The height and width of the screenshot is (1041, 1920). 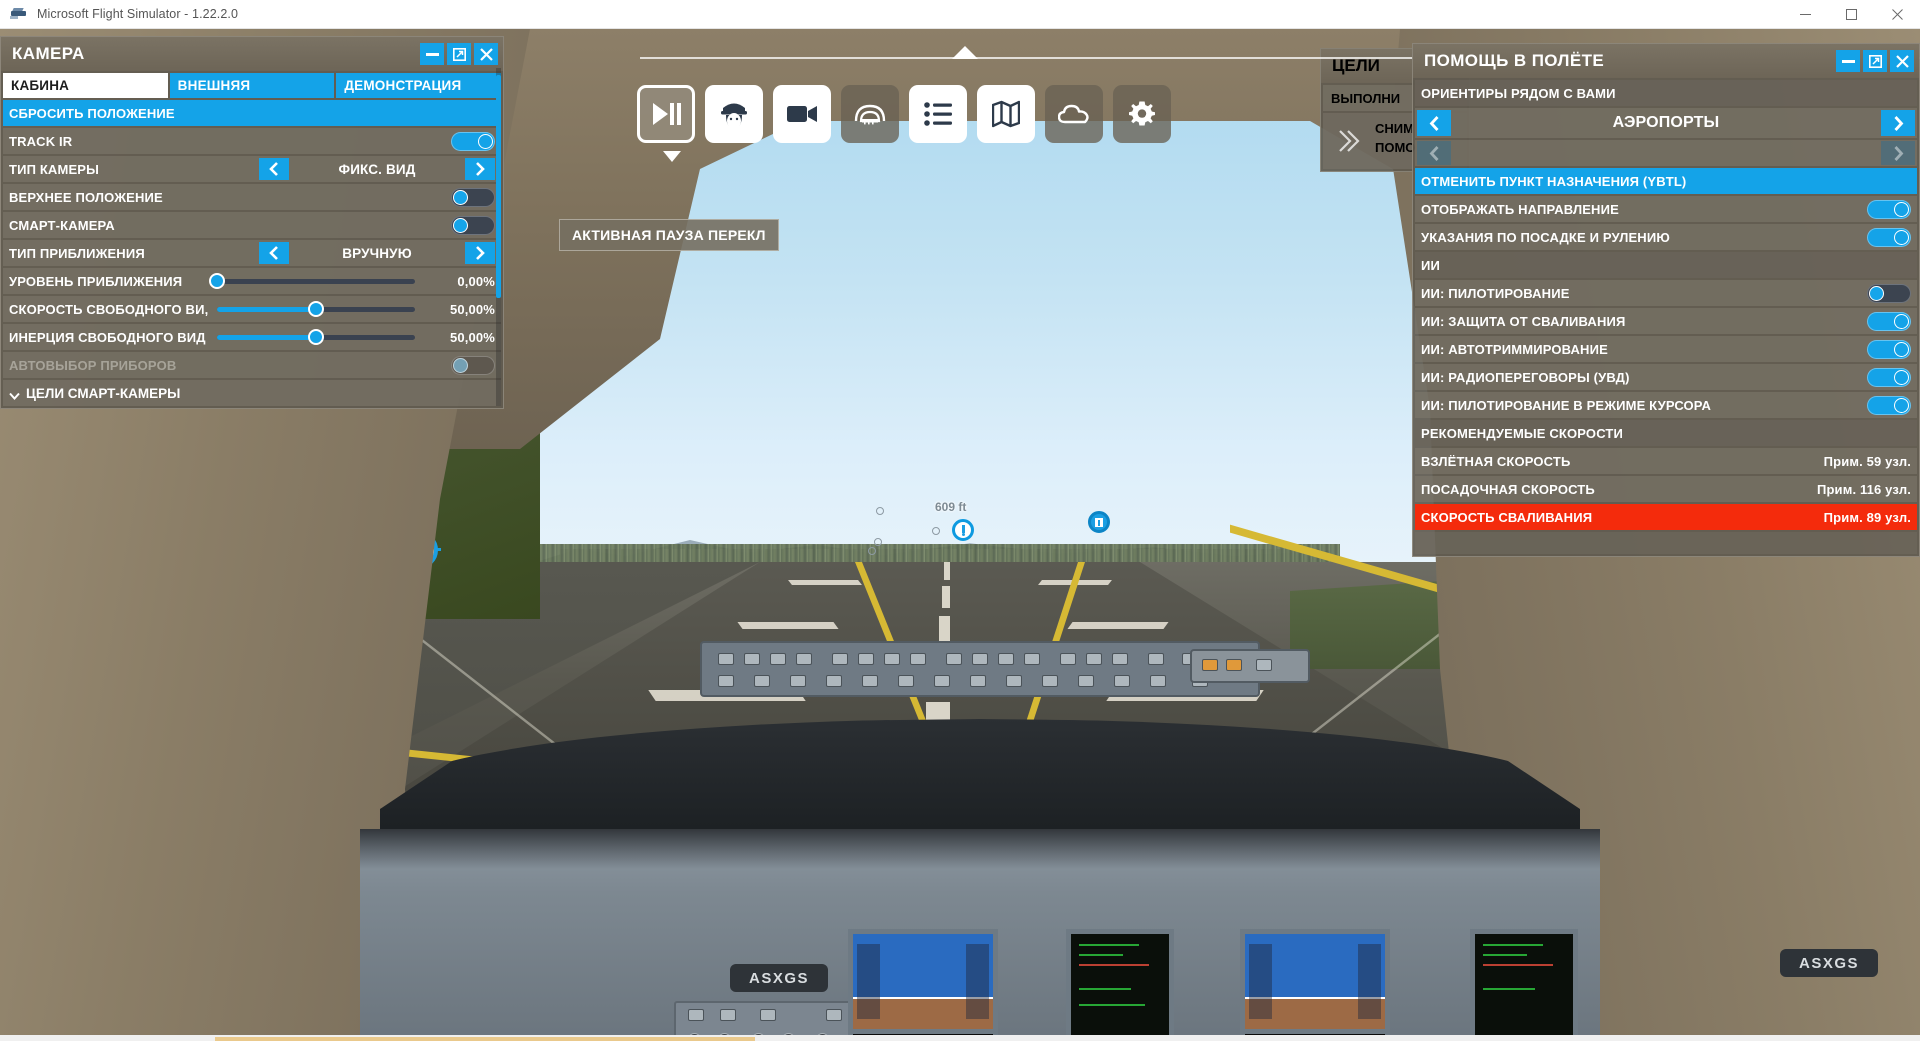 I want to click on camera-row-free-view-inertia: ИНЕРЦИЯ СВОБОДНОГО ВИД 50,00%, so click(x=252, y=337).